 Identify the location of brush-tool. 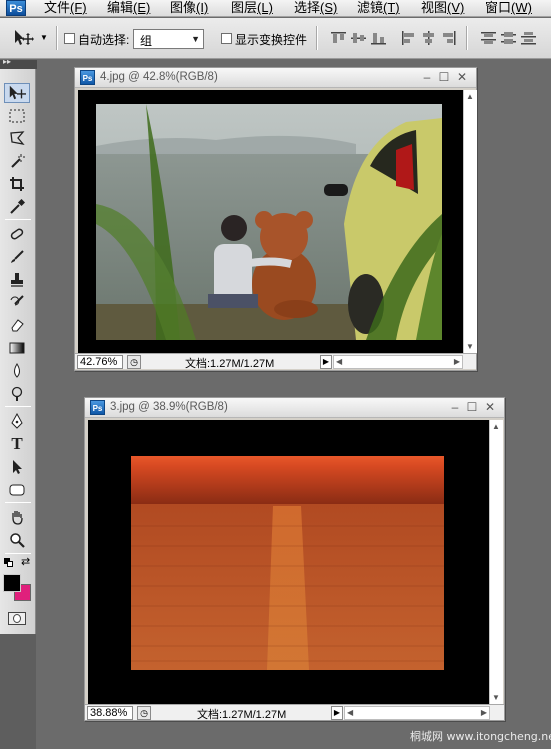
(17, 257).